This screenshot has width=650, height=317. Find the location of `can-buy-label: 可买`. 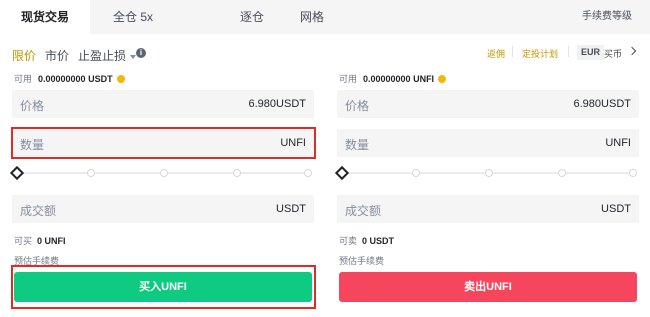

can-buy-label: 可买 is located at coordinates (23, 241).